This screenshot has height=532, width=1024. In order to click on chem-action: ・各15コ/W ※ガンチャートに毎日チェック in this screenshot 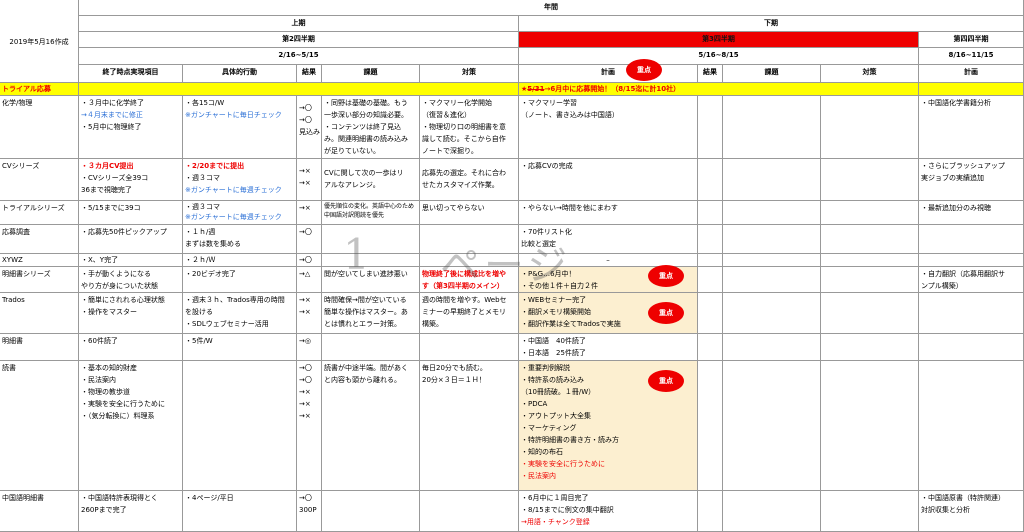, I will do `click(240, 127)`.